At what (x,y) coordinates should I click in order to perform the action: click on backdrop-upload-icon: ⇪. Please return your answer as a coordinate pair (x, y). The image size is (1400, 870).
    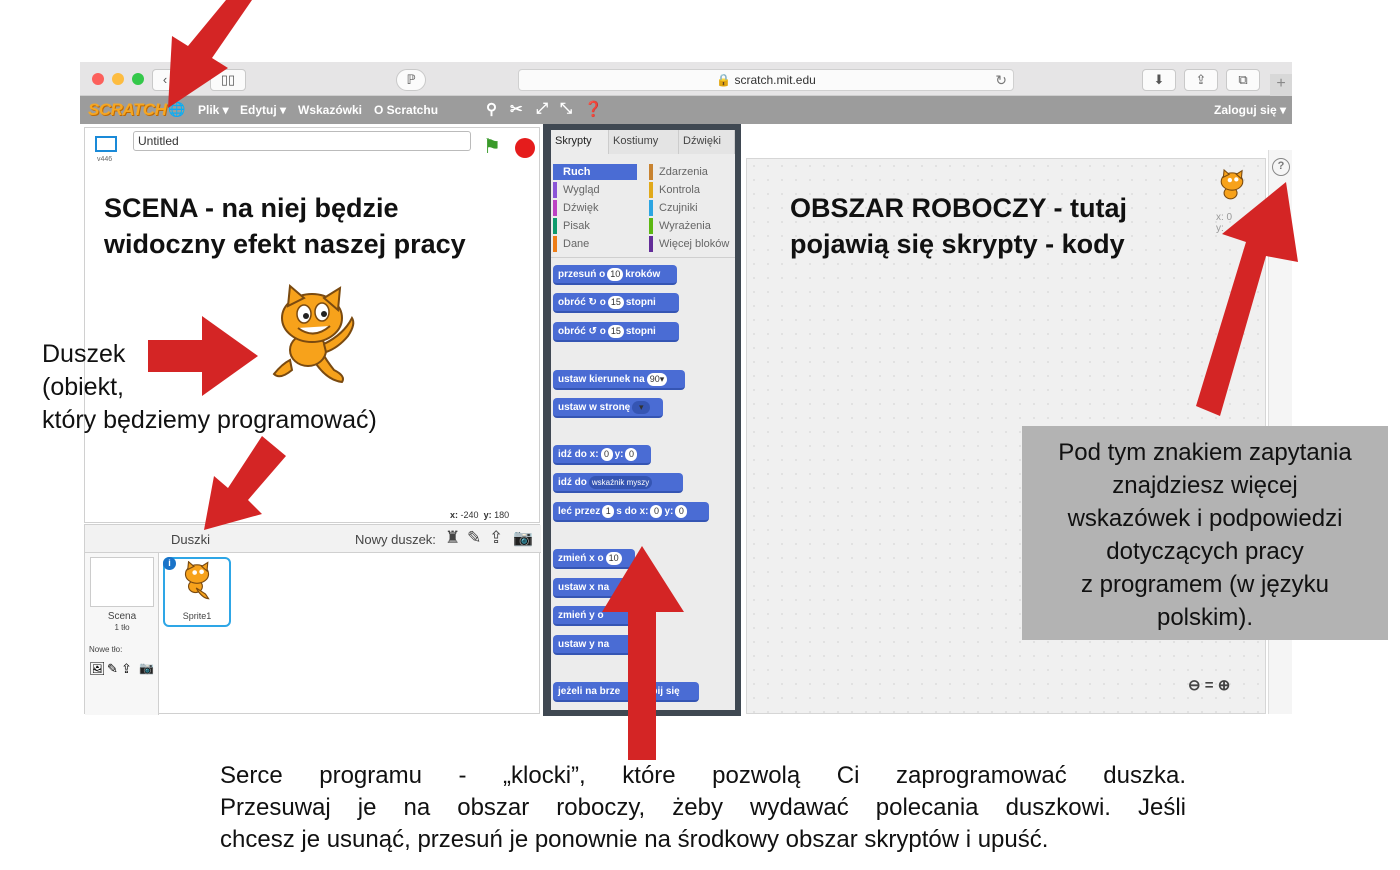
    Looking at the image, I should click on (126, 669).